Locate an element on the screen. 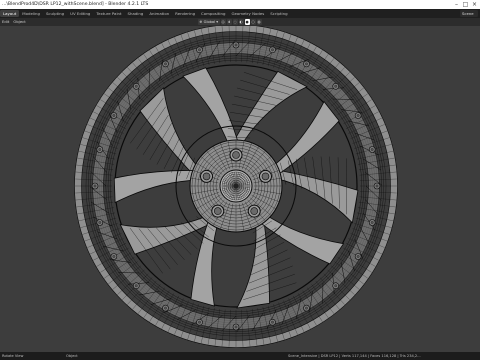 This screenshot has height=360, width=480. proportional-icon: ◌ is located at coordinates (235, 22).